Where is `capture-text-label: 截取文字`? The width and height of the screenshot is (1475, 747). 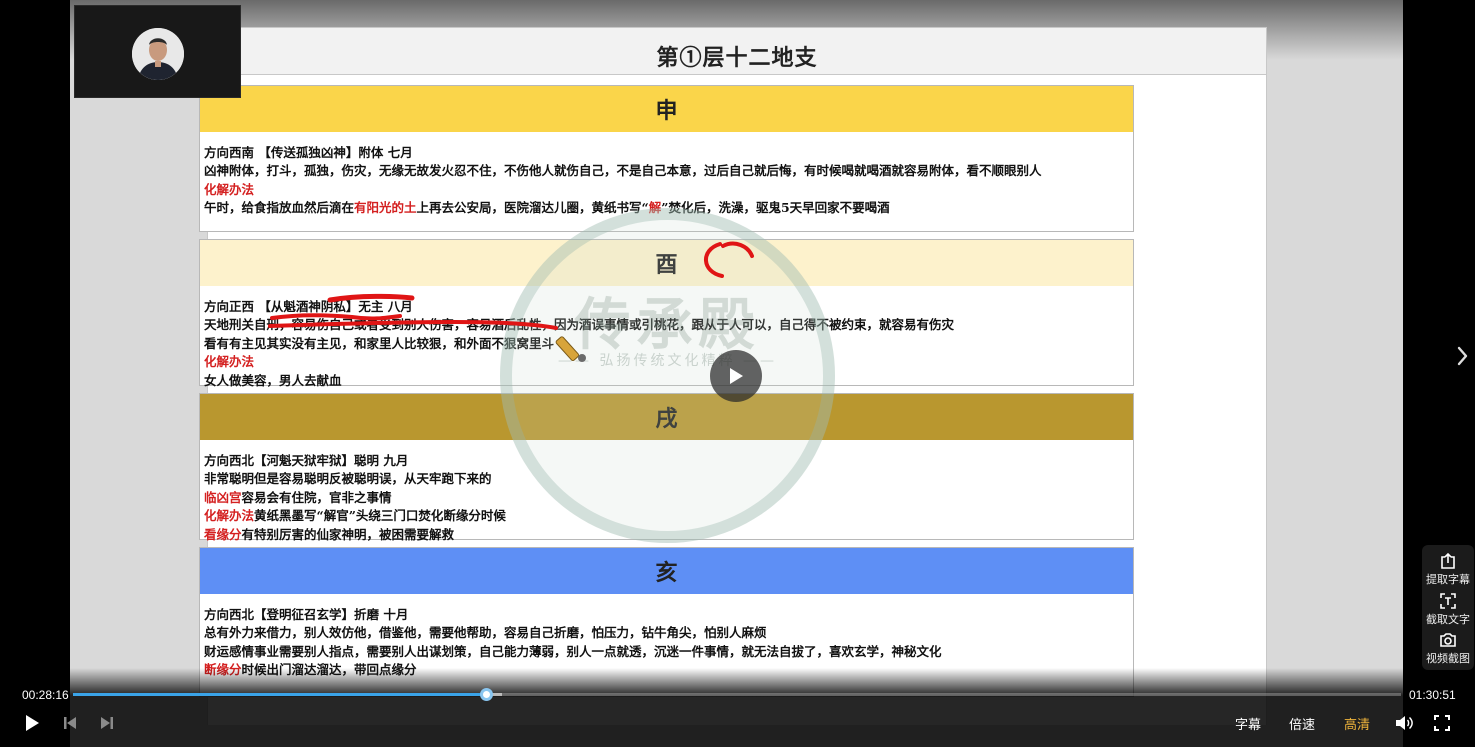
capture-text-label: 截取文字 is located at coordinates (1448, 619).